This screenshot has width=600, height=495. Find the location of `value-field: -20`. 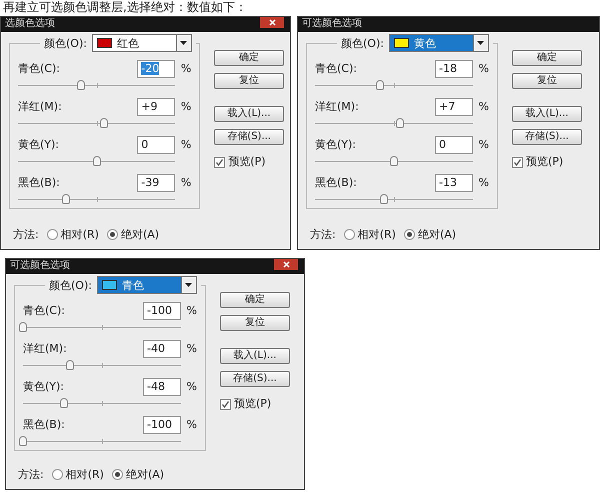

value-field: -20 is located at coordinates (156, 69).